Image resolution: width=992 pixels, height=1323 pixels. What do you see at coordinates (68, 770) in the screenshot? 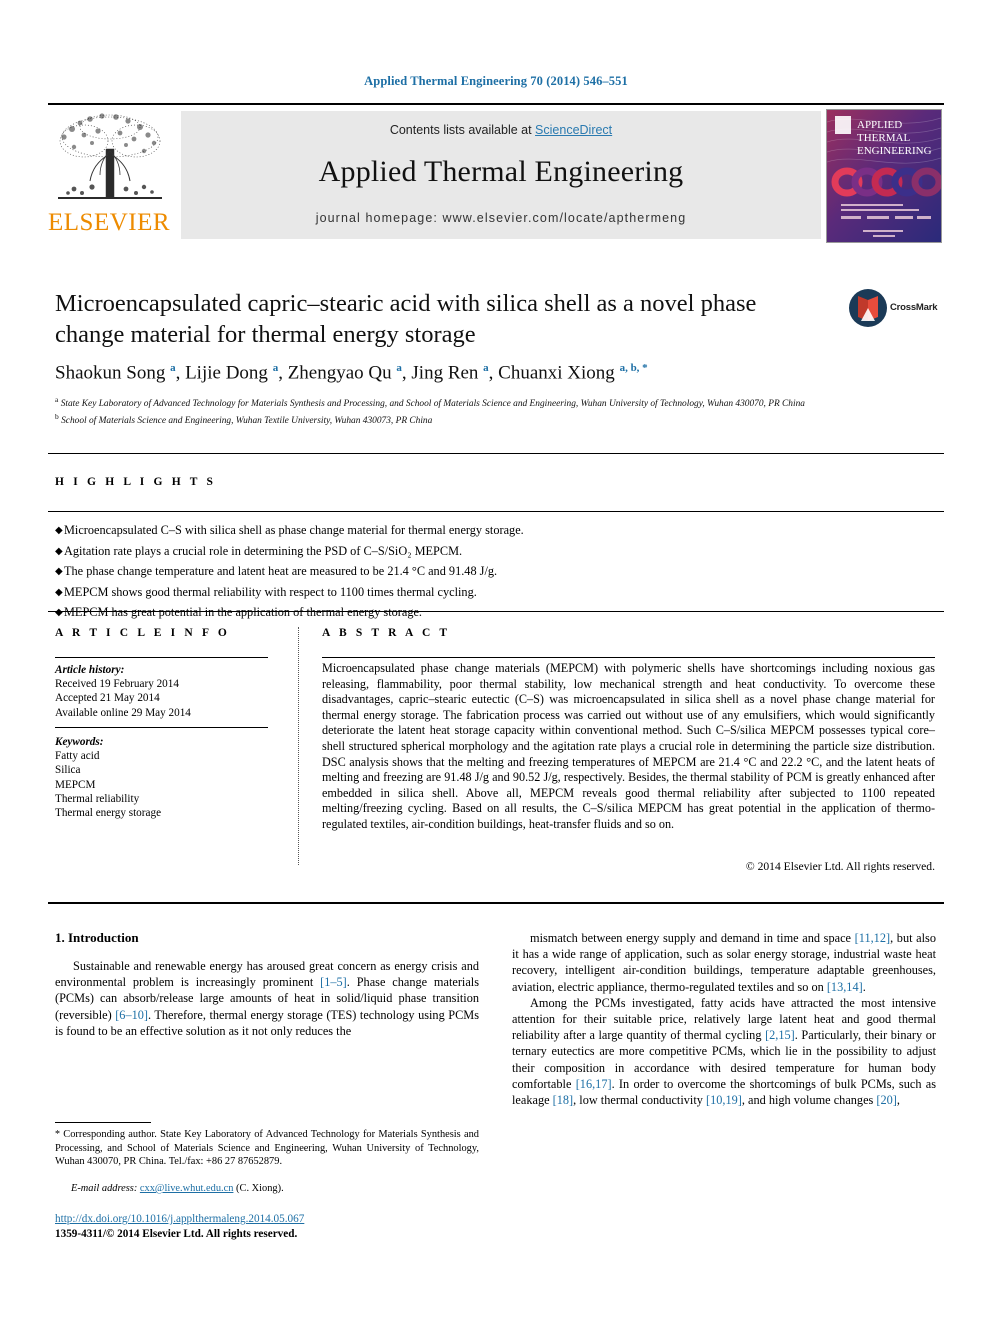
I see `keyword-item: Silica` at bounding box center [68, 770].